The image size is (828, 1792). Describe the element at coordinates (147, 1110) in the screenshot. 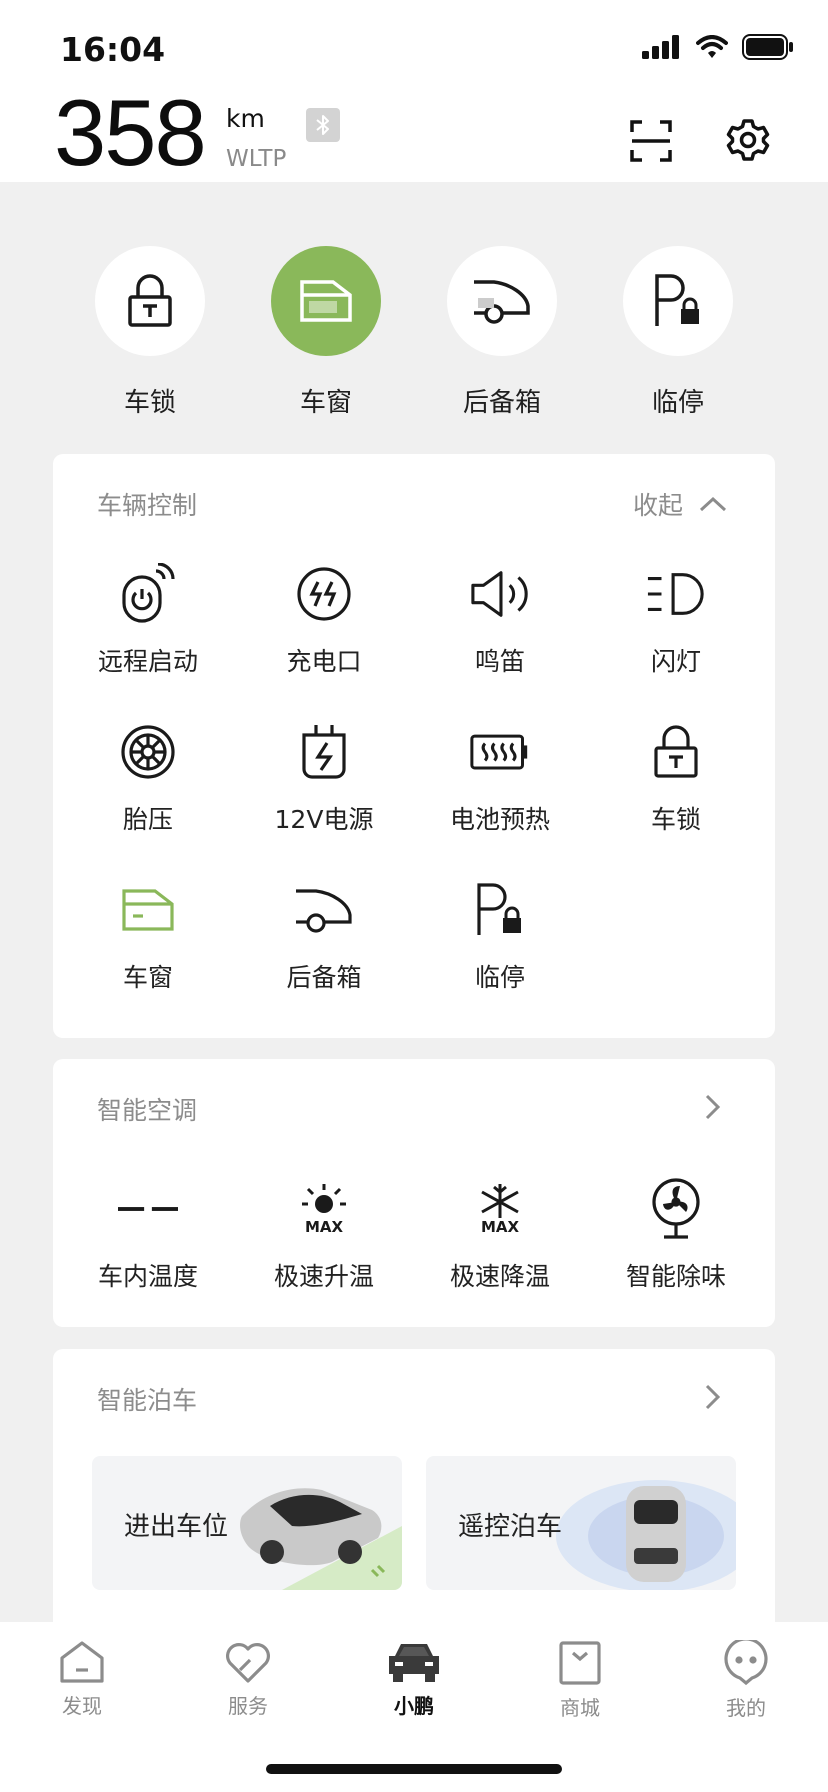

I see `card-title: 智能空调` at that location.